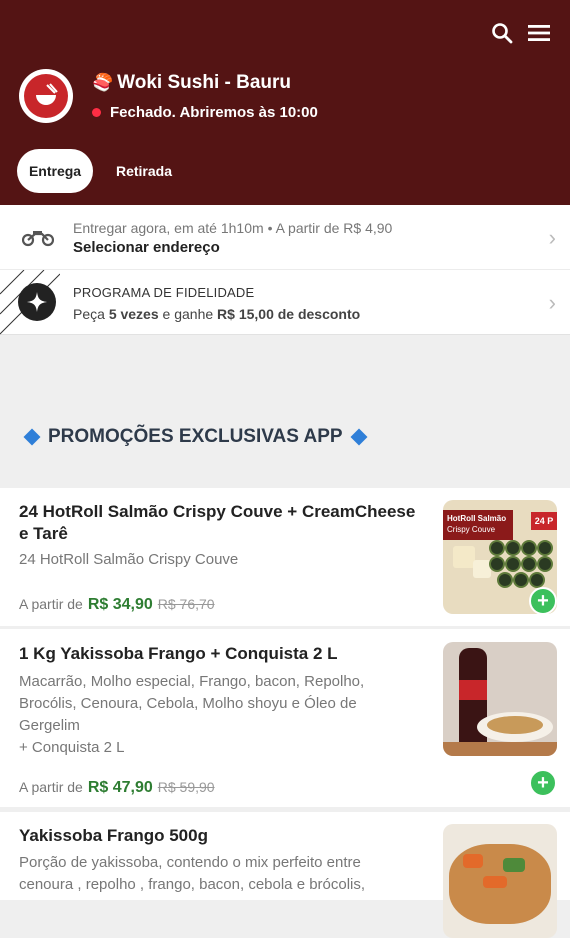 The width and height of the screenshot is (570, 938). Describe the element at coordinates (144, 171) in the screenshot. I see `tab-retirada: Retirada` at that location.